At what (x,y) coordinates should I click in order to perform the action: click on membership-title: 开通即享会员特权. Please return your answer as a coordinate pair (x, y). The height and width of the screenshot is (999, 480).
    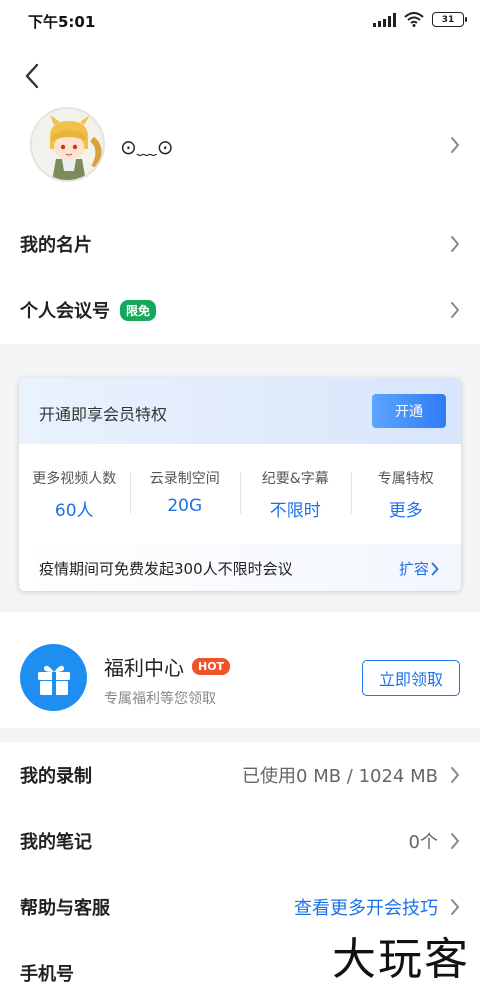
    Looking at the image, I should click on (103, 414).